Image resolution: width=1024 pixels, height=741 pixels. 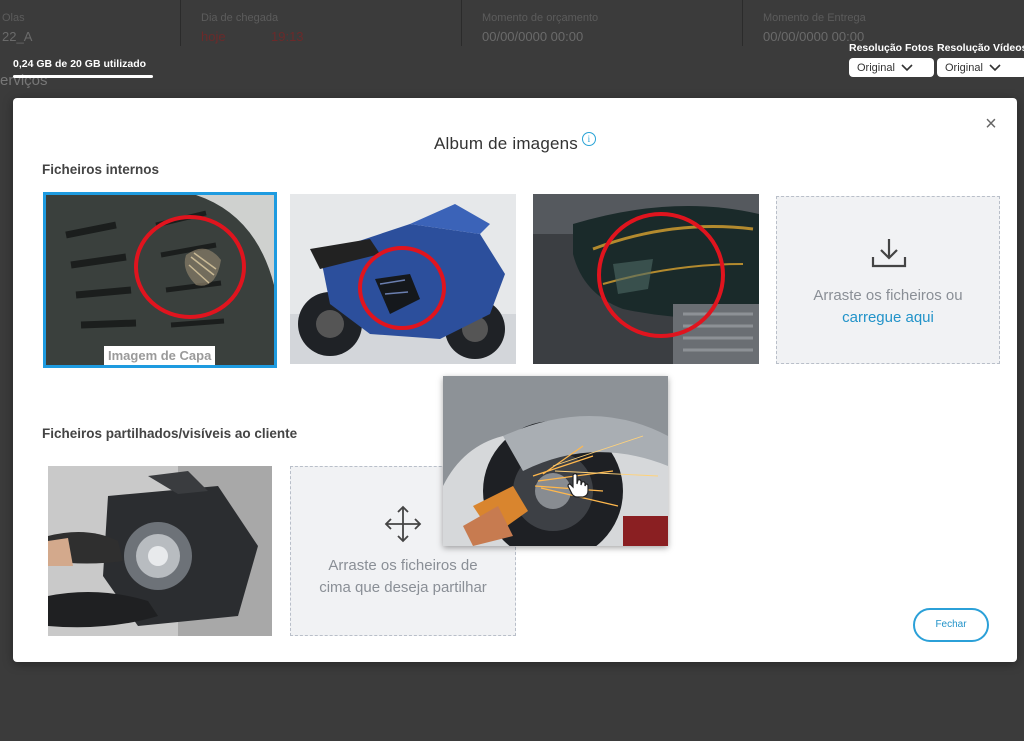 I want to click on motorcycle-tank-photo, so click(x=646, y=279).